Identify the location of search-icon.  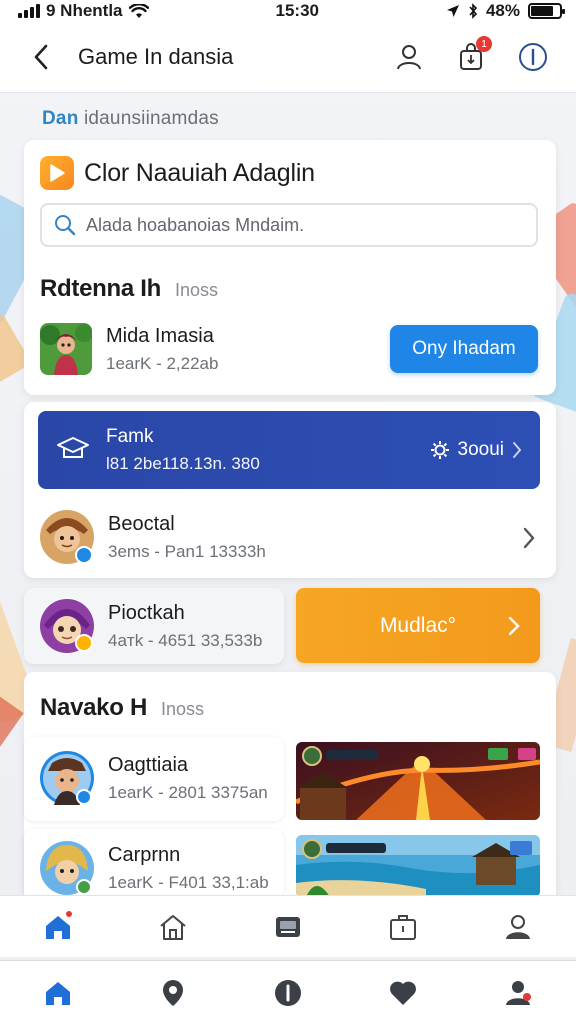
(65, 225).